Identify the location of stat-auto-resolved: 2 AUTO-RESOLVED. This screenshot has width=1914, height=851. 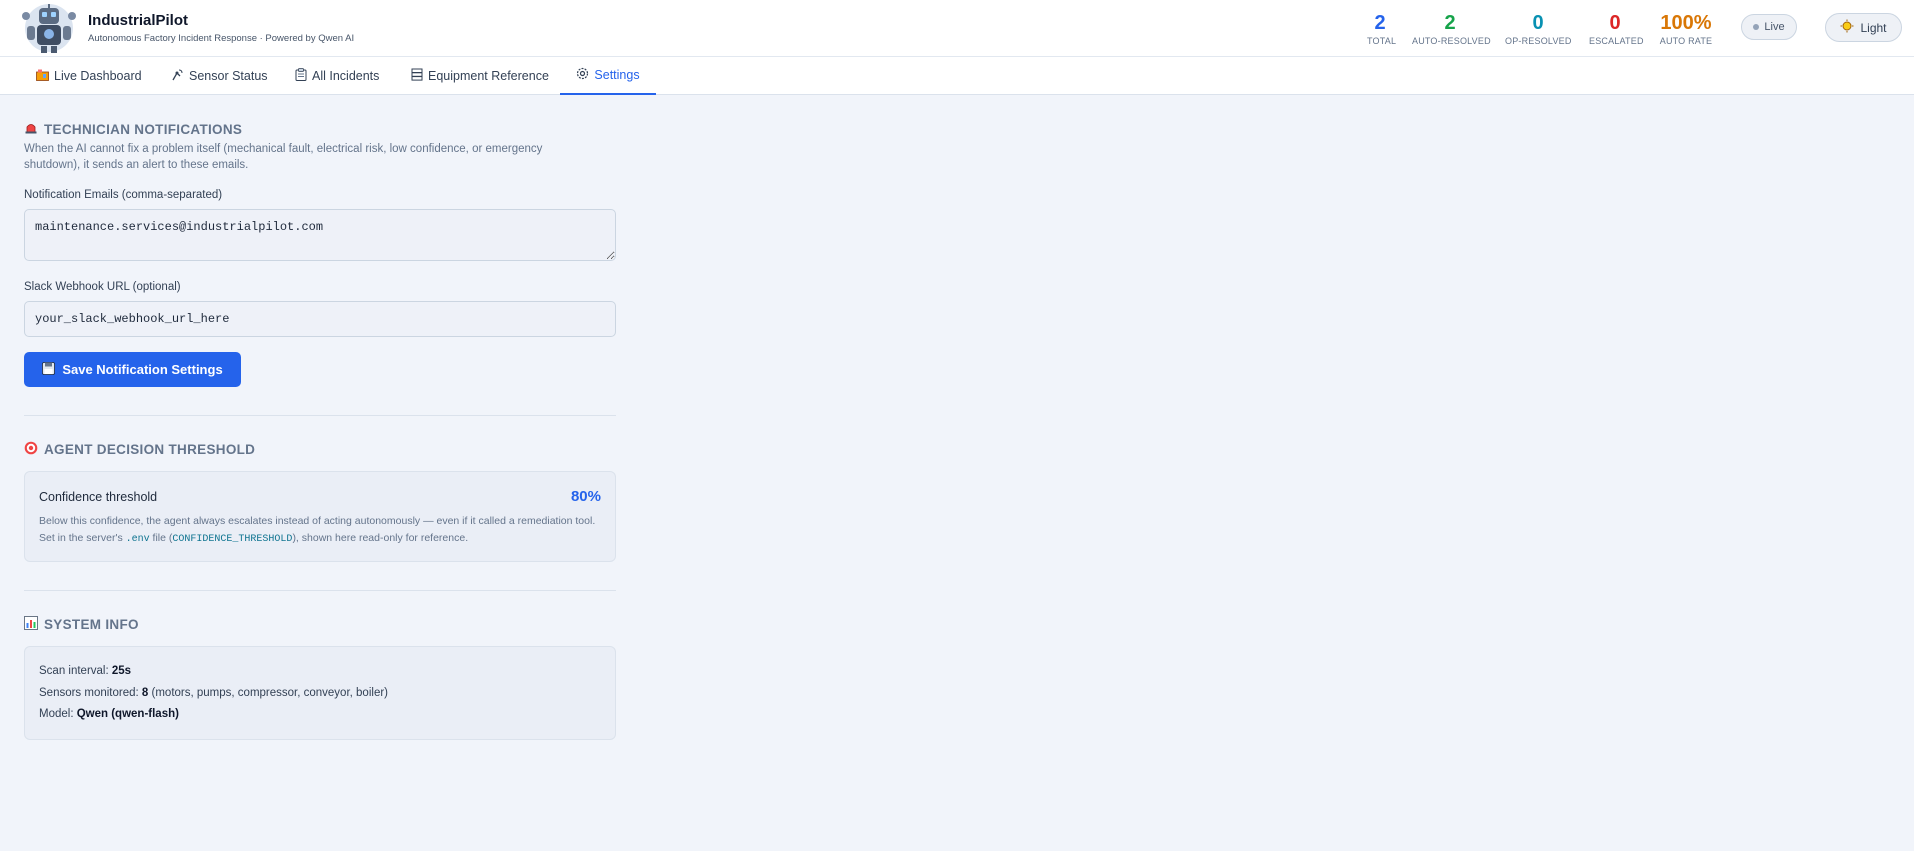
(1451, 29).